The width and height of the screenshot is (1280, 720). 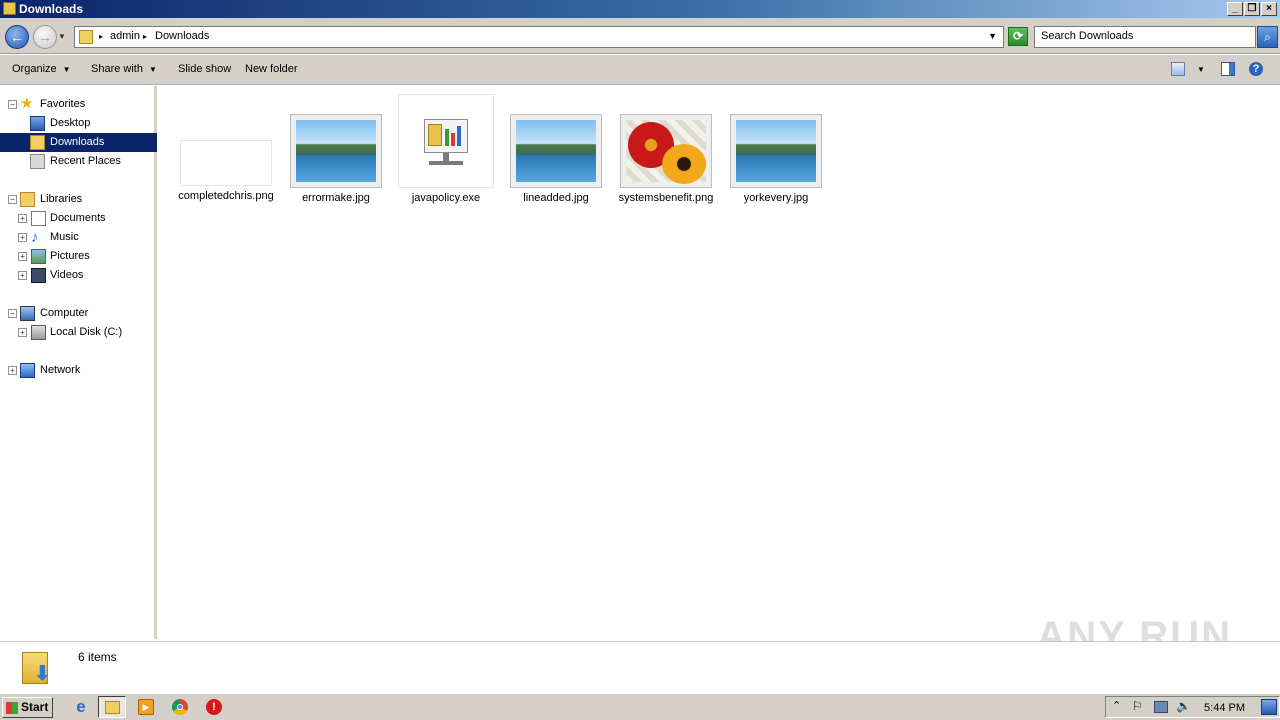 I want to click on address-dropdown-icon: ▼, so click(x=992, y=36).